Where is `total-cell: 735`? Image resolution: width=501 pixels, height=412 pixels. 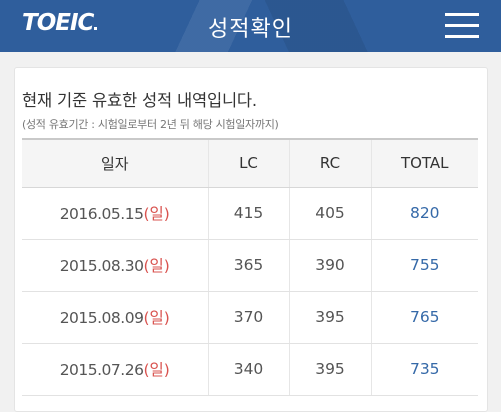
total-cell: 735 is located at coordinates (424, 369).